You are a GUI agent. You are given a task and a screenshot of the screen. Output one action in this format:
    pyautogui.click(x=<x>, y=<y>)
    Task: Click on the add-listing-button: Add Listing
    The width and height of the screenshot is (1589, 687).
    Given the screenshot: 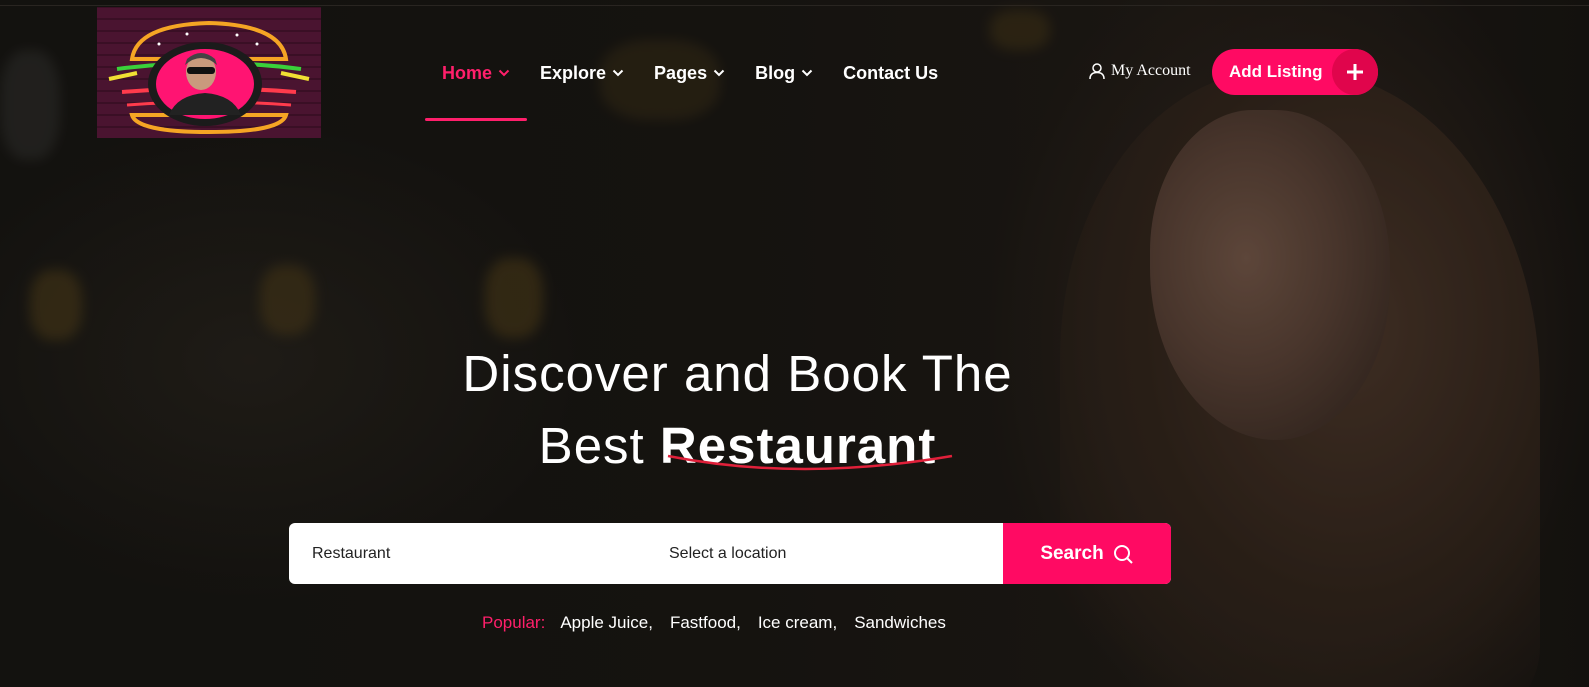 What is the action you would take?
    pyautogui.click(x=1295, y=72)
    